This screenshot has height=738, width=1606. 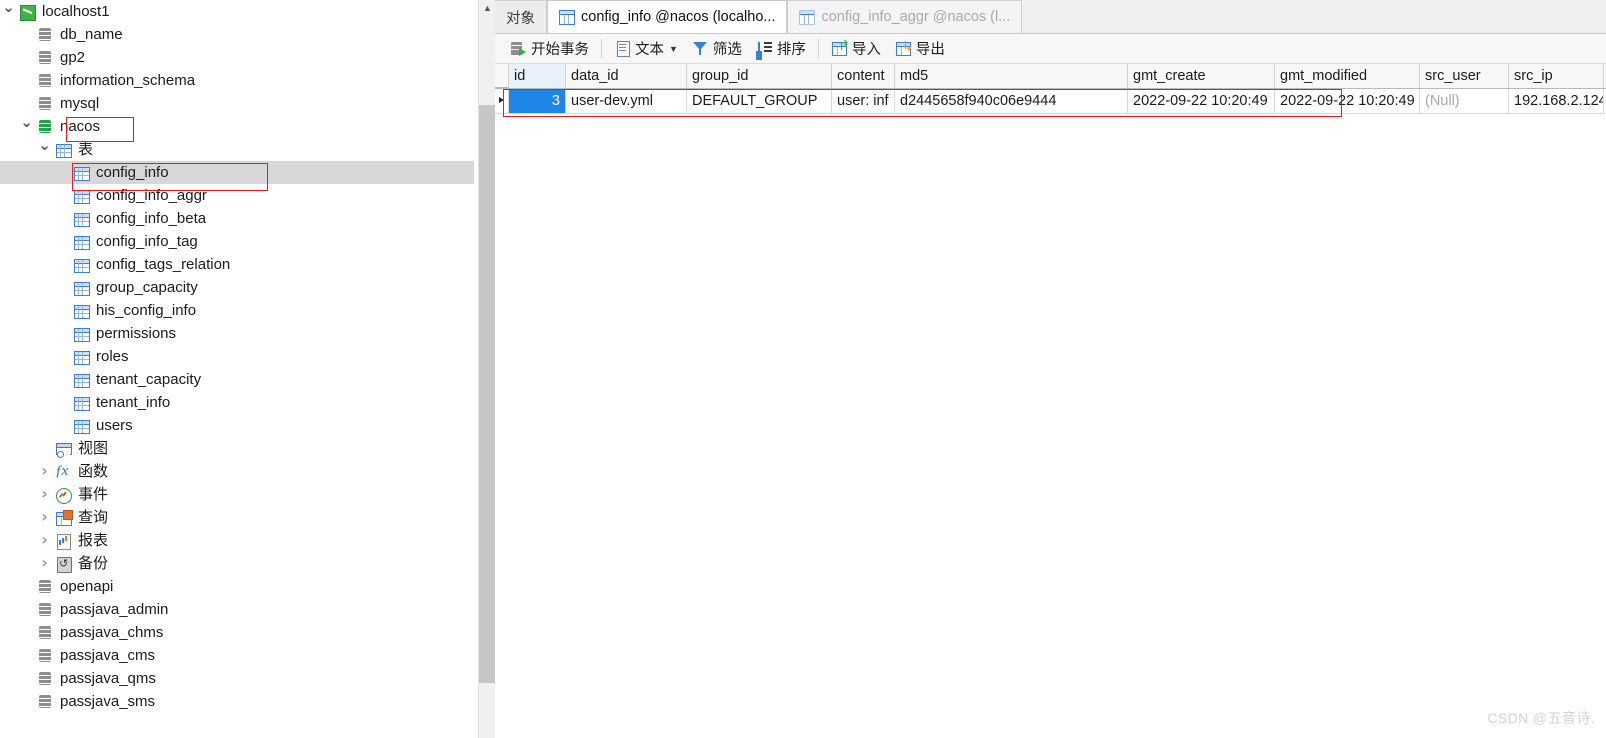 I want to click on tree-item-config_info_beta: config_info_beta, so click(x=237, y=218).